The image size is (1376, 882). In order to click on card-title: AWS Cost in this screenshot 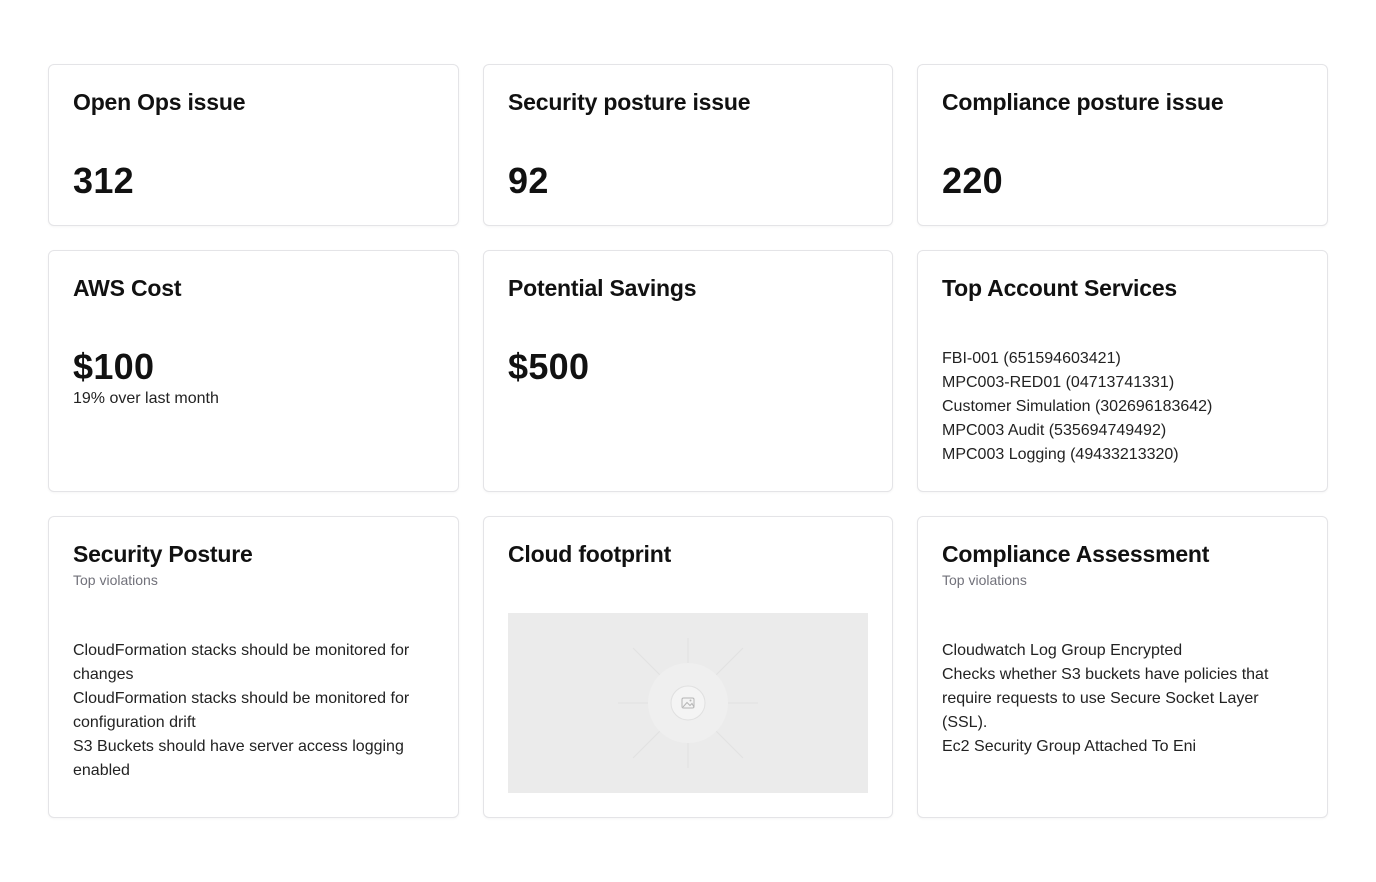, I will do `click(127, 288)`.